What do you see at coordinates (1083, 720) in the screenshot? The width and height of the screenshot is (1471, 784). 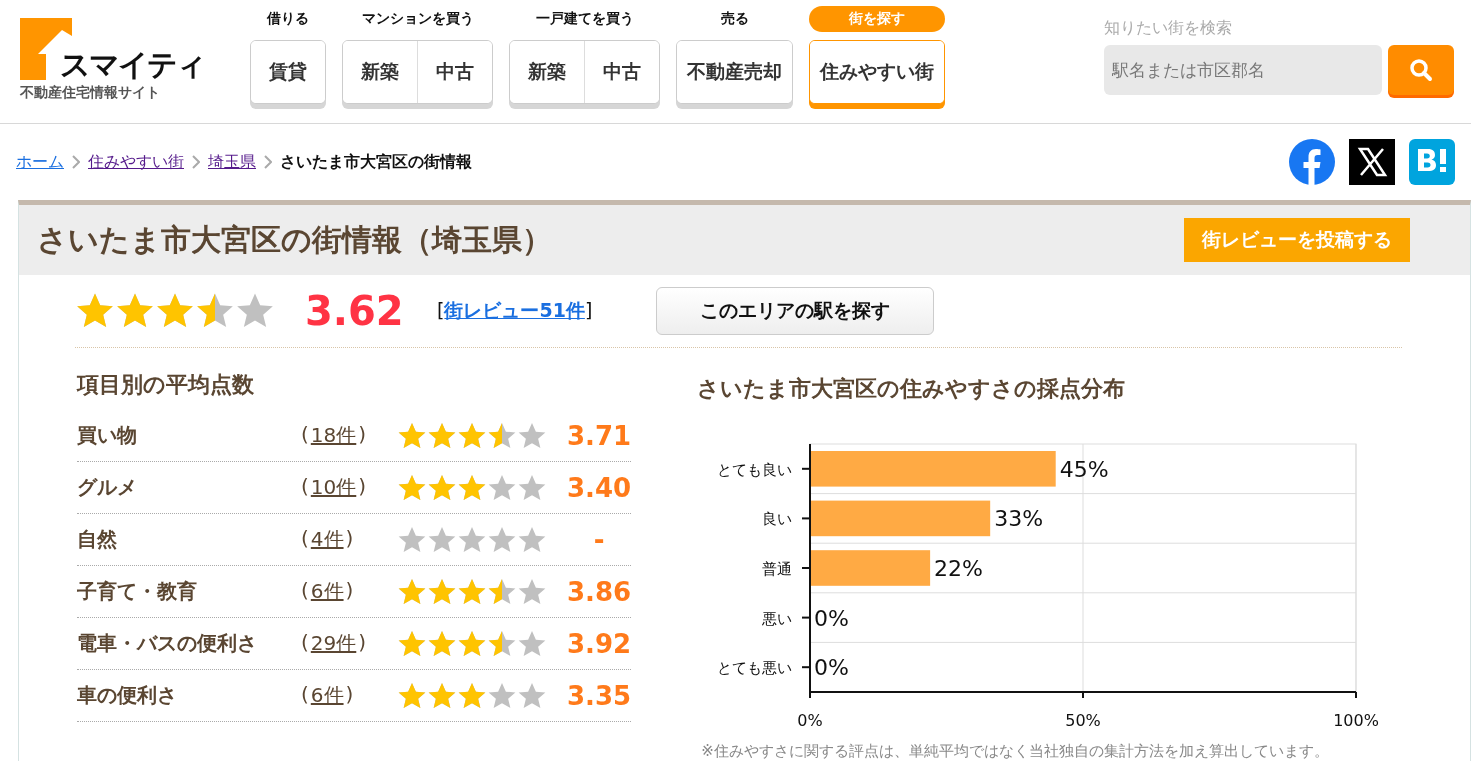 I see `tick-label: 50%` at bounding box center [1083, 720].